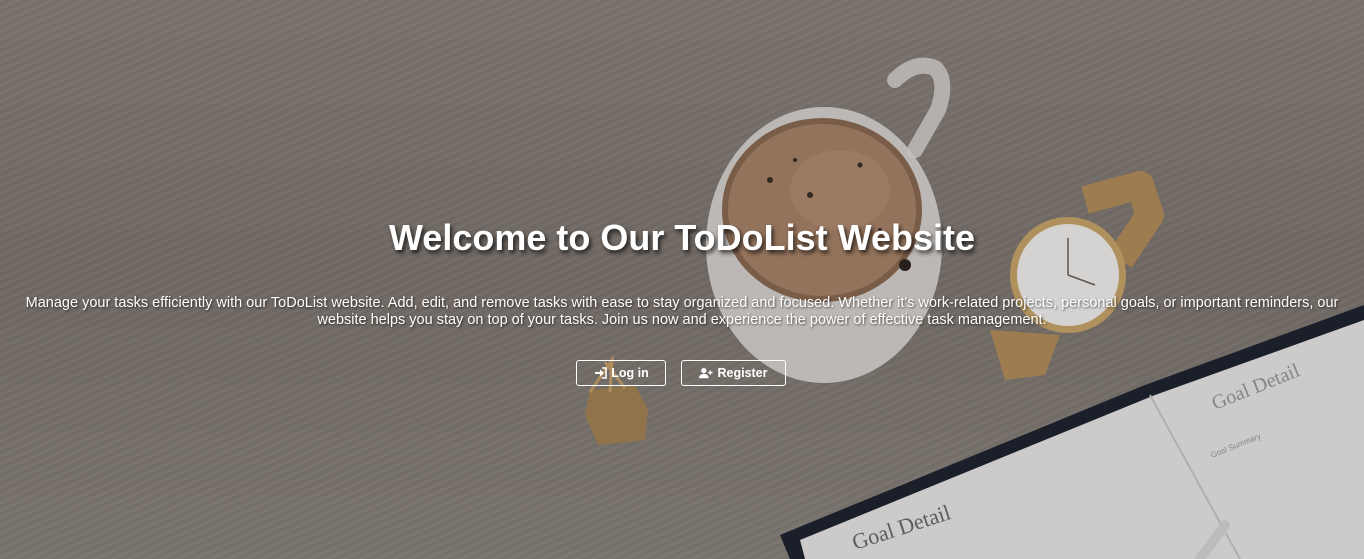 Image resolution: width=1364 pixels, height=559 pixels. I want to click on action-buttons: Log in Register, so click(682, 374).